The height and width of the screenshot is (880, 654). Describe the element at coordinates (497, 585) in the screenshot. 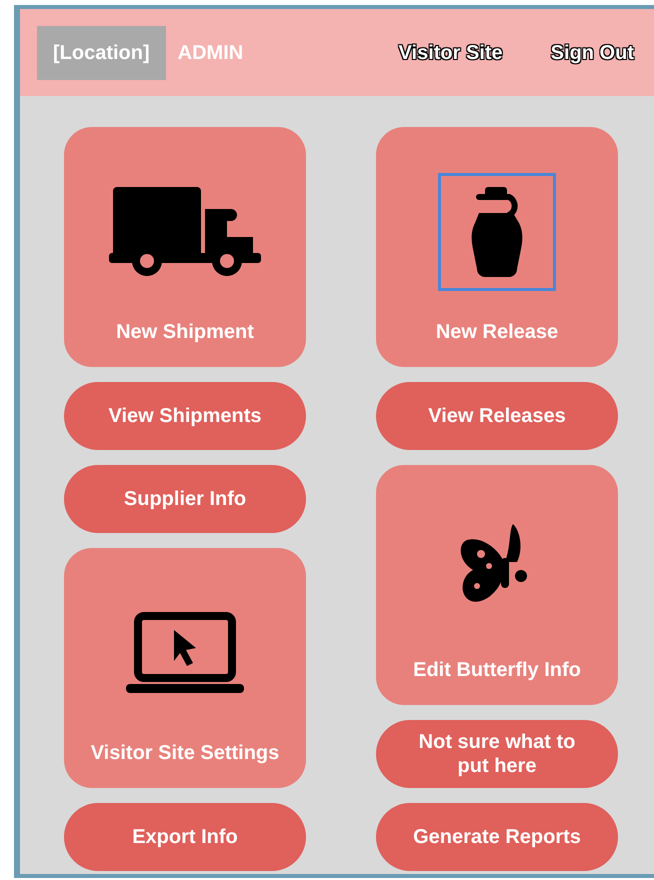

I see `tile-button: Edit Butterfly Info` at that location.